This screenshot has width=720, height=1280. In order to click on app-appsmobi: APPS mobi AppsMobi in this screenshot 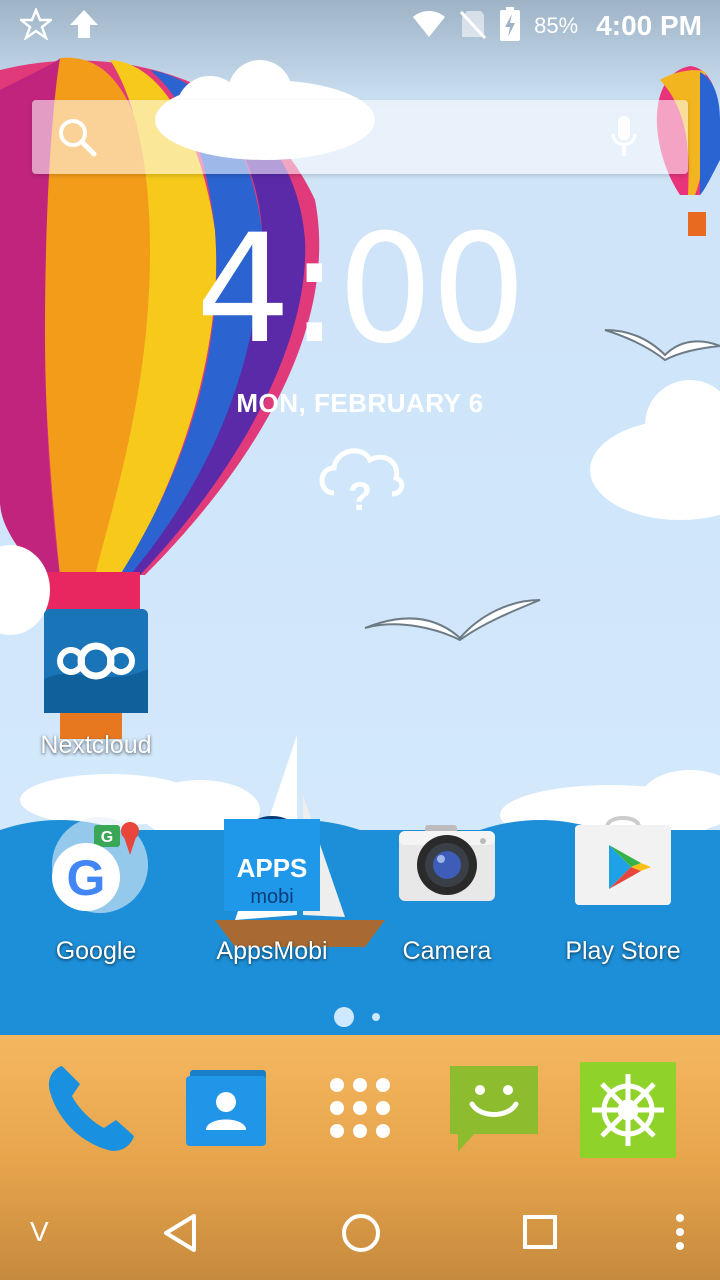, I will do `click(272, 890)`.